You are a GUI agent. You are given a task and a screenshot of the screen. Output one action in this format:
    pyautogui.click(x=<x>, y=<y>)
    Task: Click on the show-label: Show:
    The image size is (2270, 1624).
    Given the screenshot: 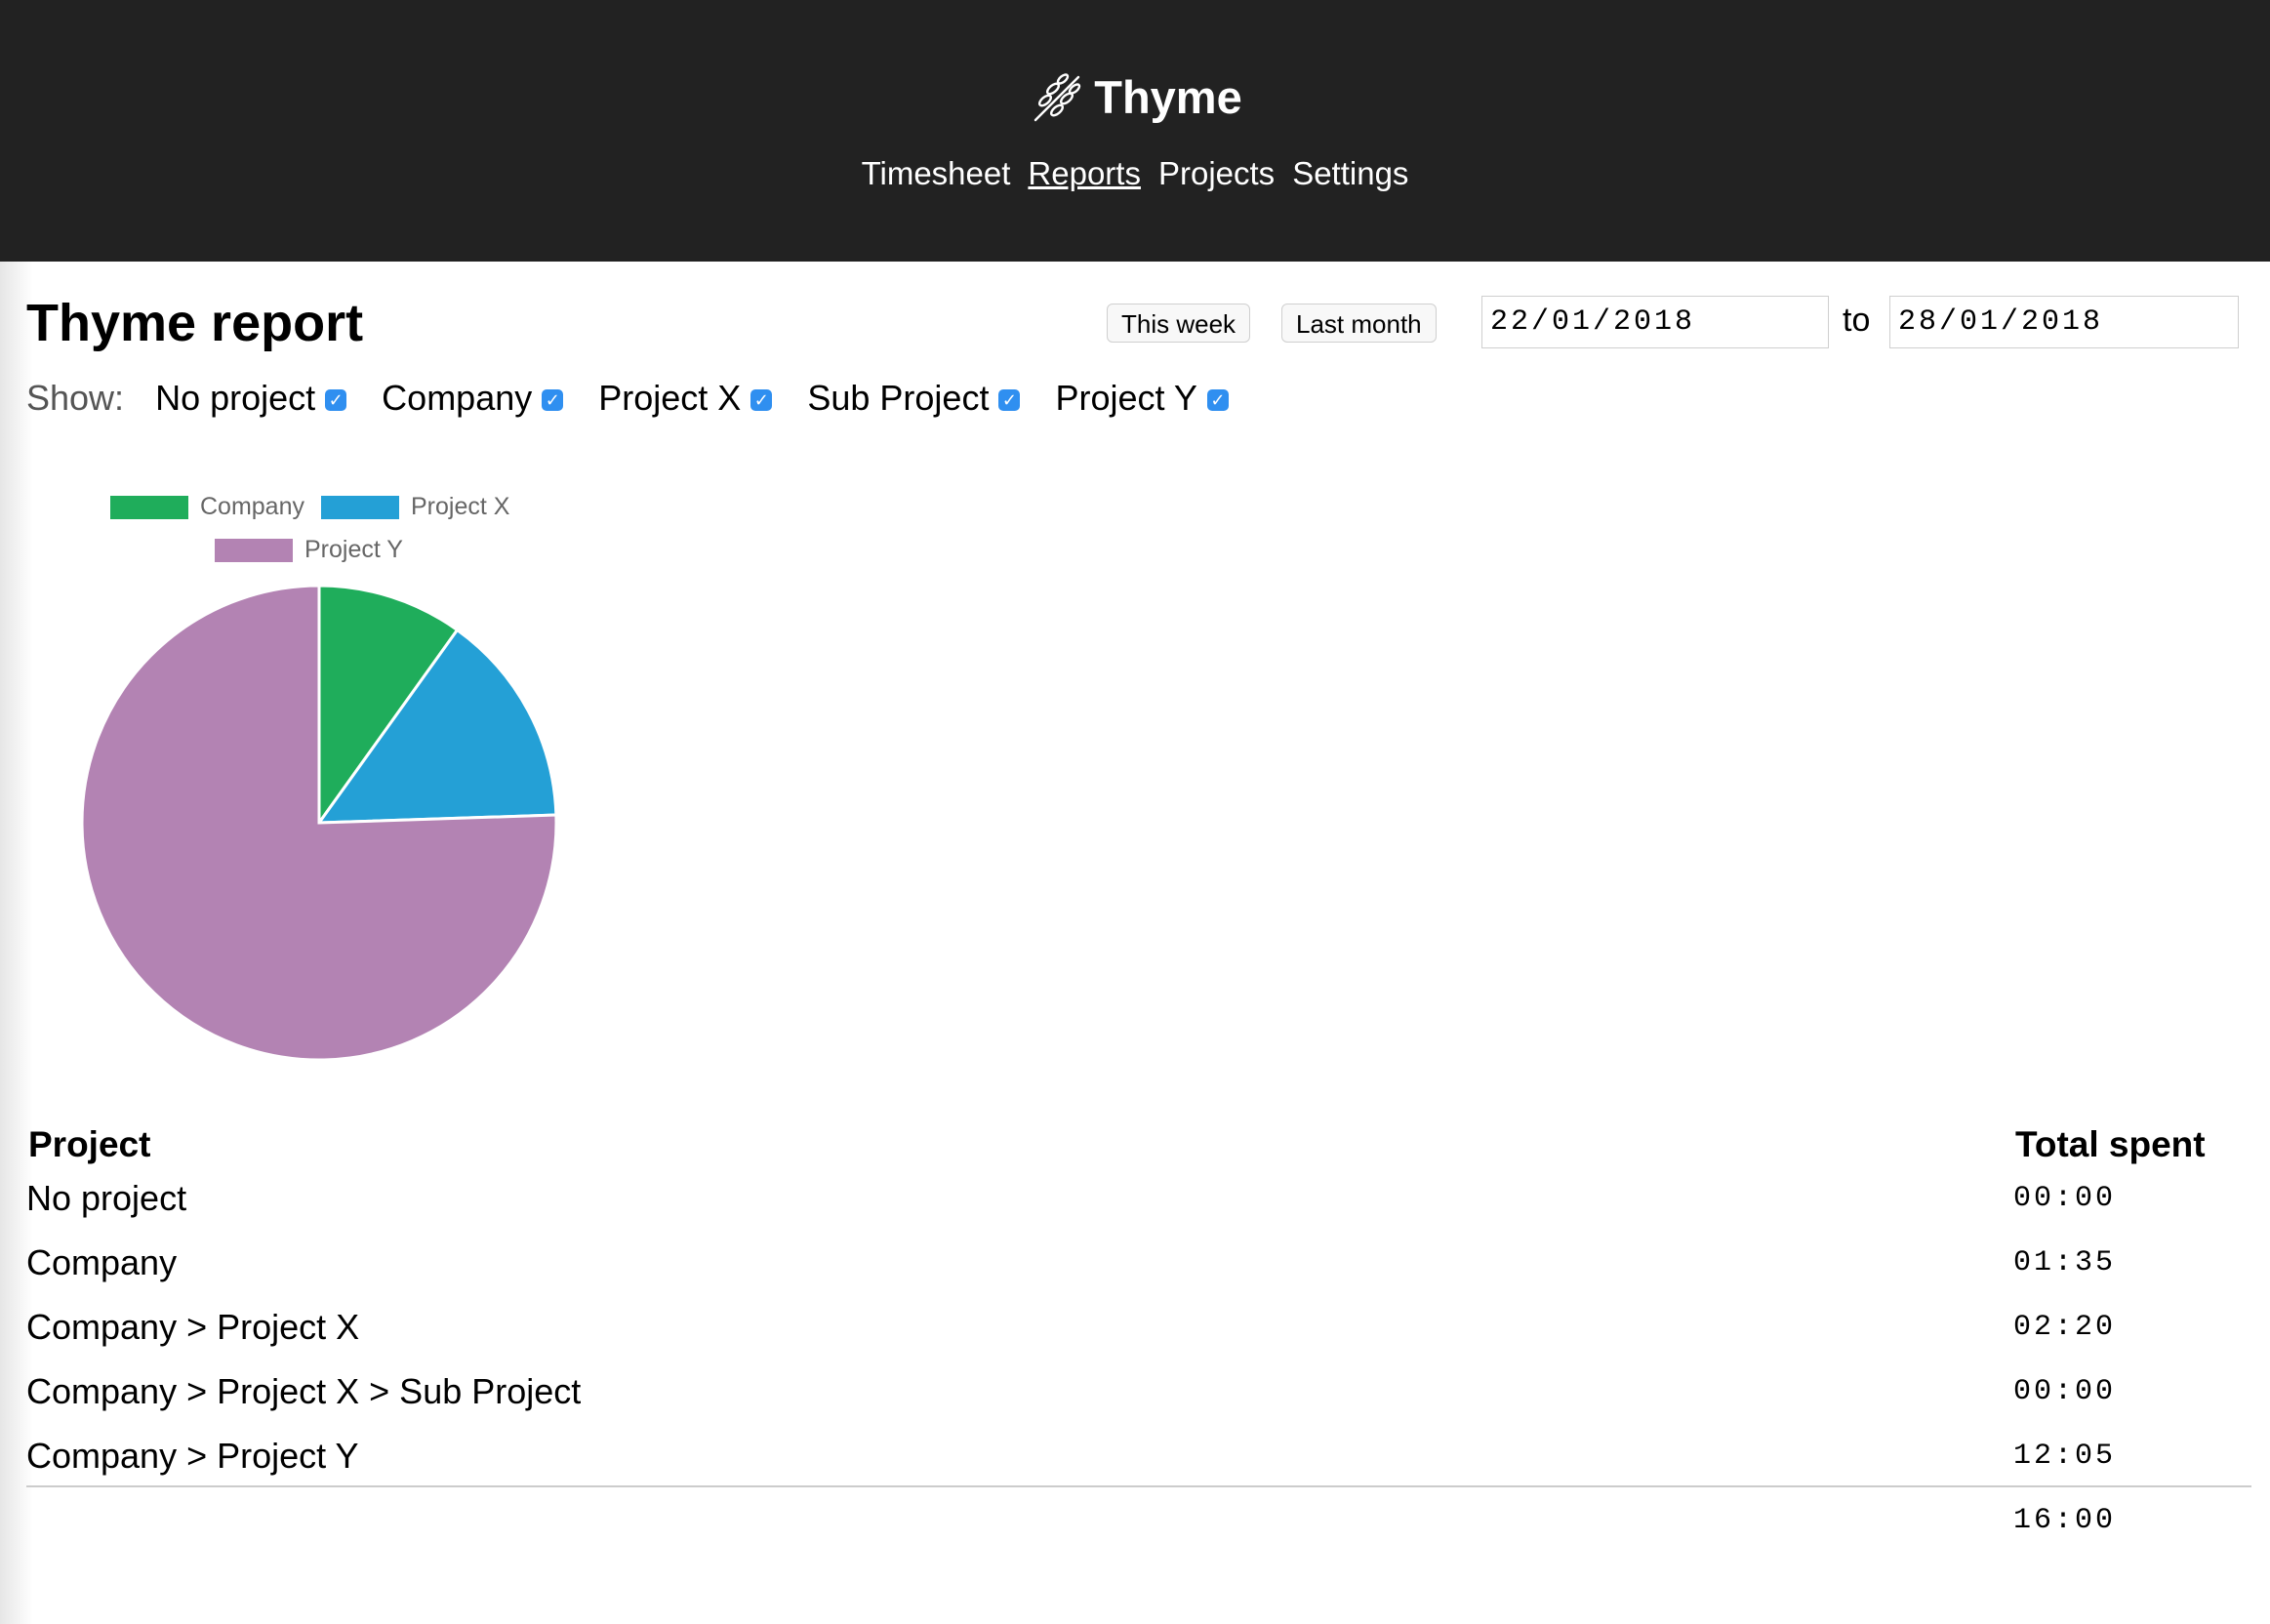 What is the action you would take?
    pyautogui.click(x=75, y=398)
    